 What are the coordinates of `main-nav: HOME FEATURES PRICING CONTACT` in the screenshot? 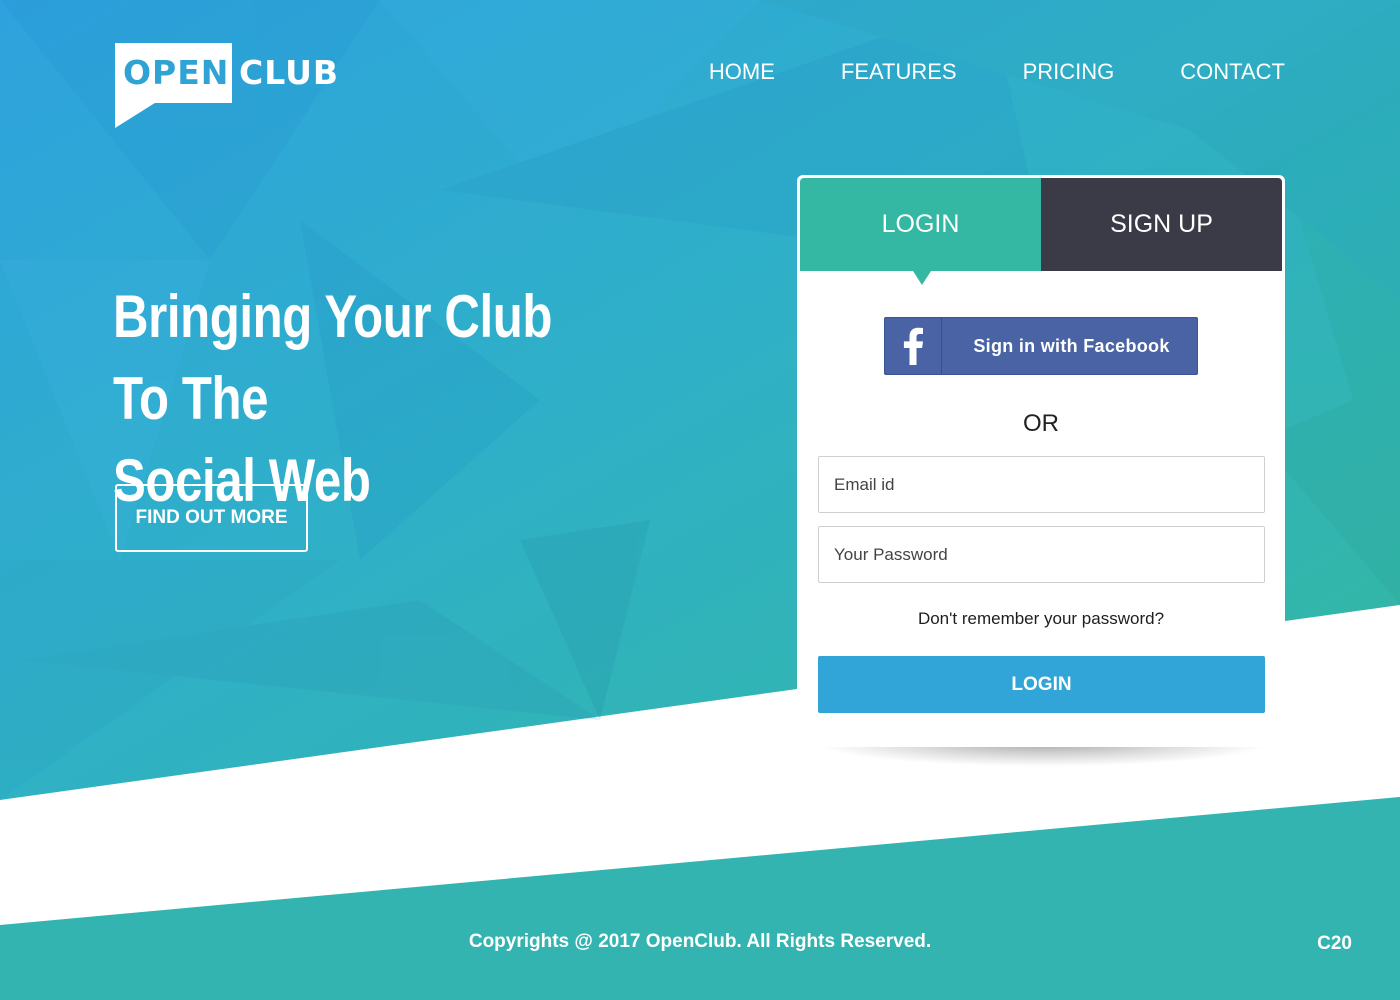 It's located at (964, 72).